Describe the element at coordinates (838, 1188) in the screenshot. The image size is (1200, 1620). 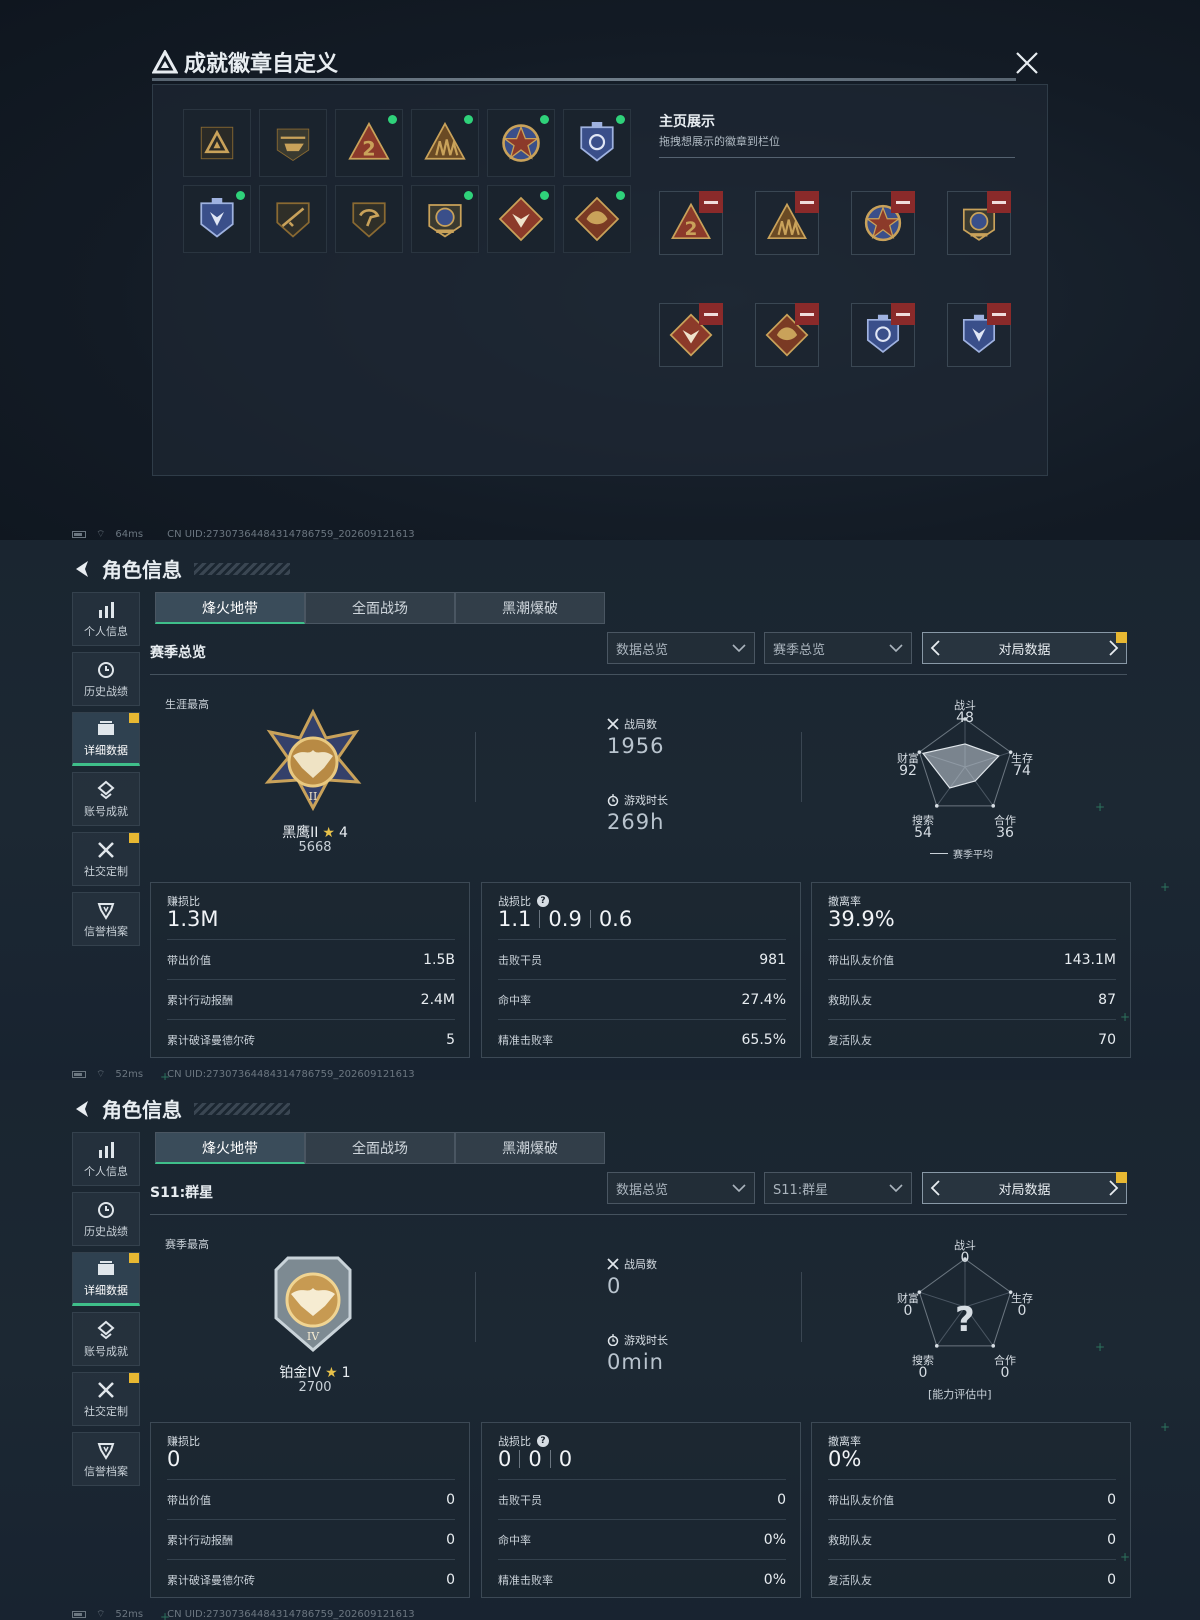
I see `season-dropdown: S11:群星` at that location.